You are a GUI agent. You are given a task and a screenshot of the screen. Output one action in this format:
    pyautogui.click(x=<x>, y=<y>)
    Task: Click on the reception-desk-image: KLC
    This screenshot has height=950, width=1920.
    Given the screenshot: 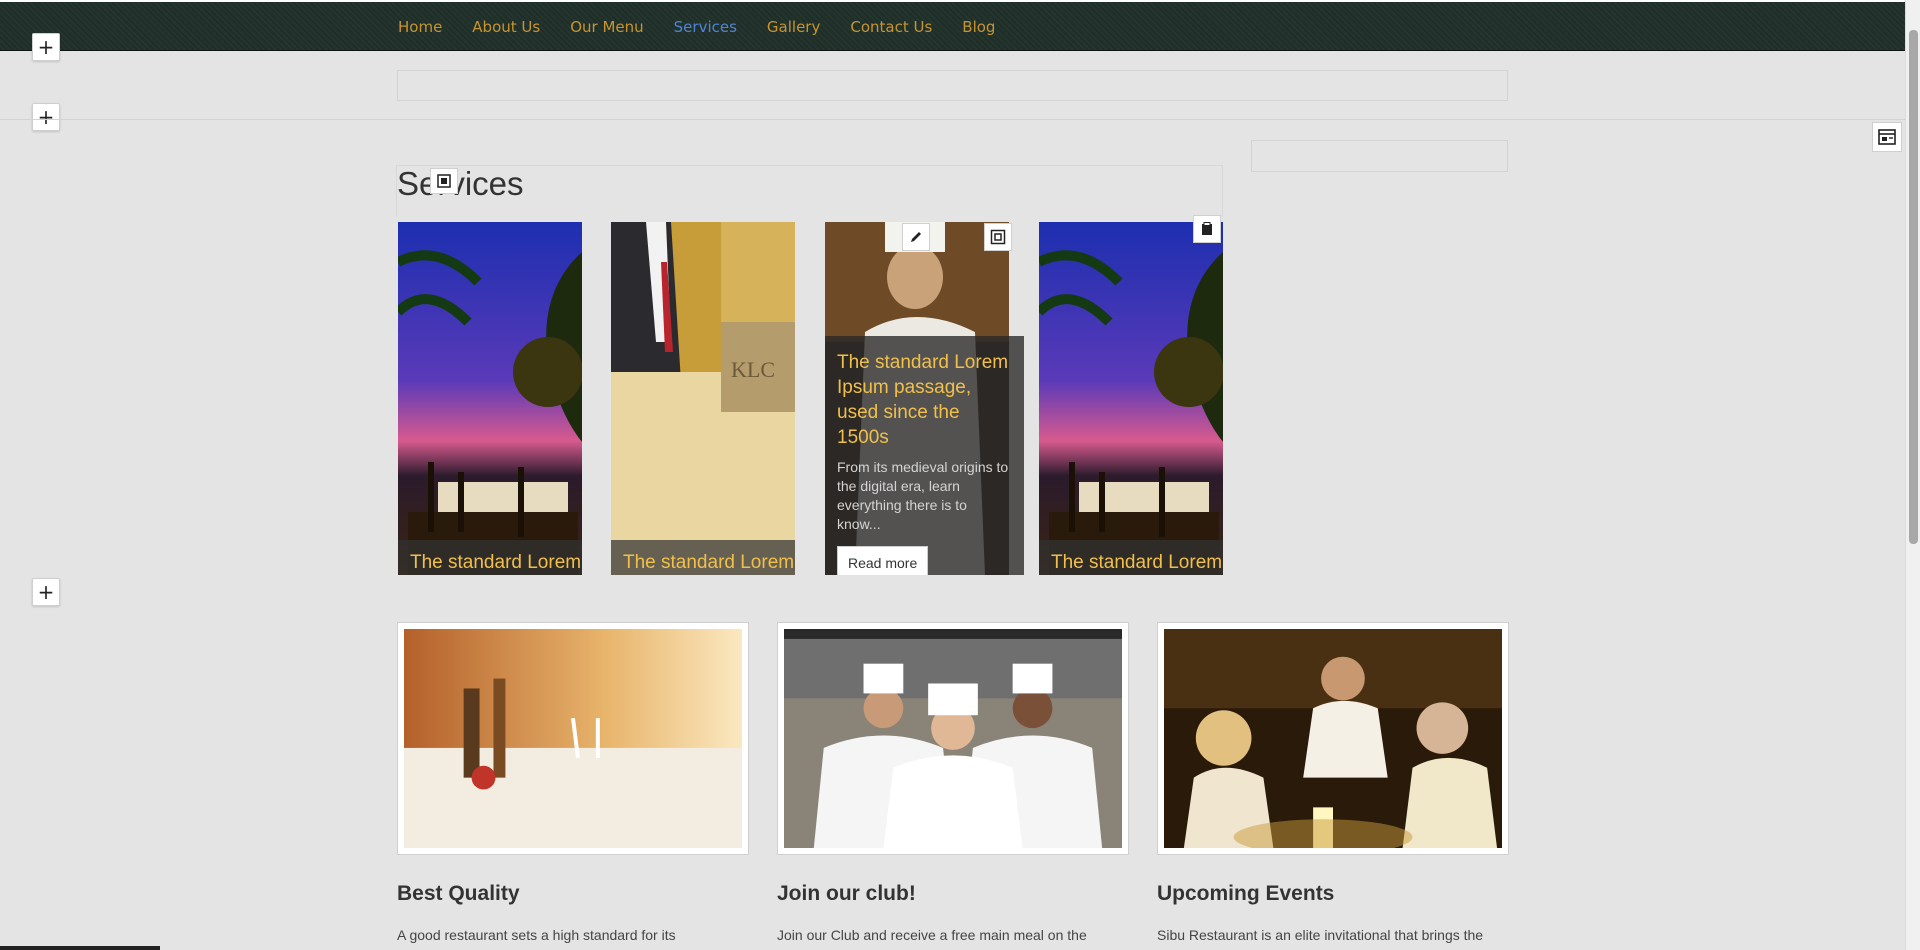 What is the action you would take?
    pyautogui.click(x=703, y=398)
    